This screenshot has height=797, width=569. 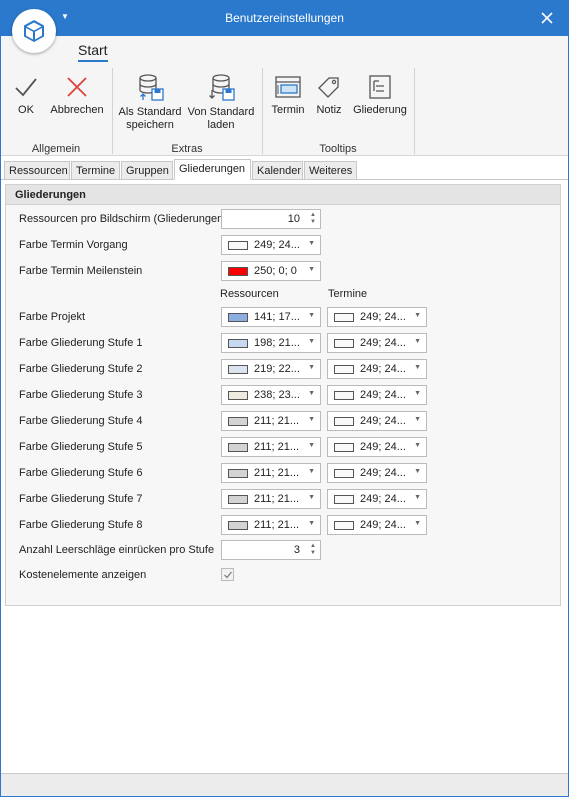 I want to click on resource-color-picker: 198; 21... ▼, so click(x=271, y=343).